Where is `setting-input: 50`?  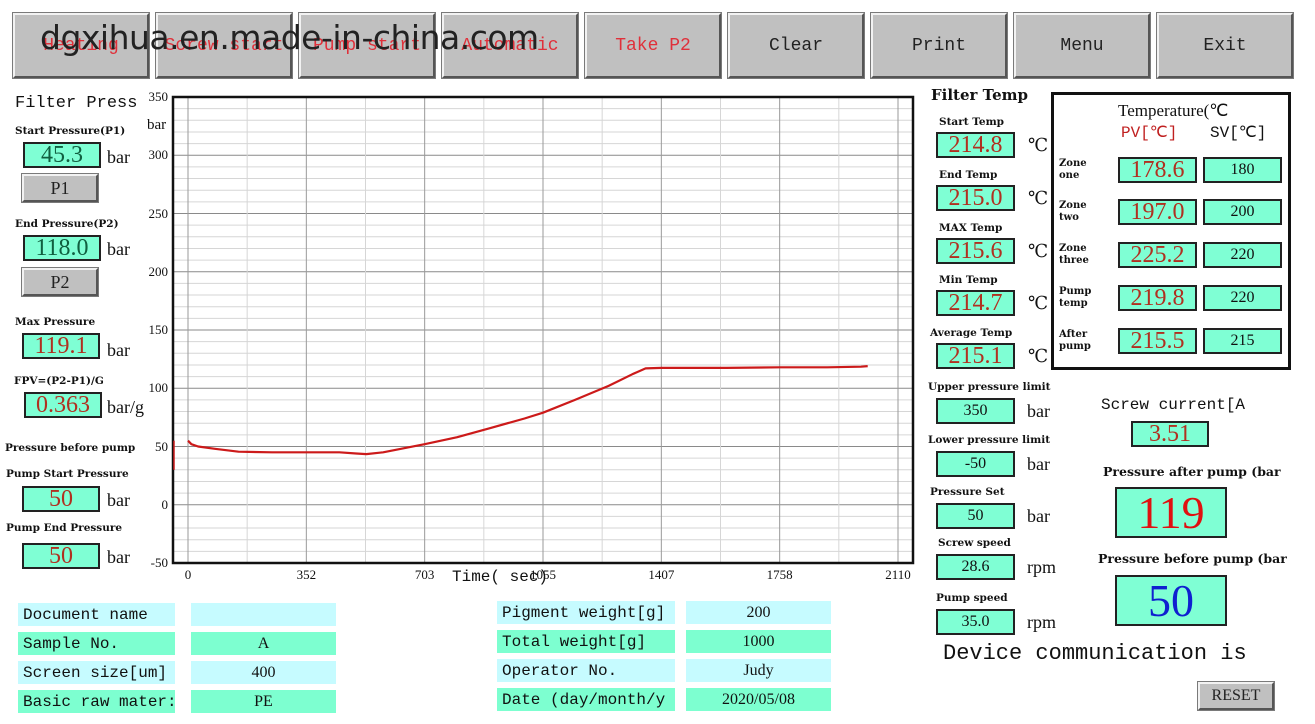
setting-input: 50 is located at coordinates (975, 516).